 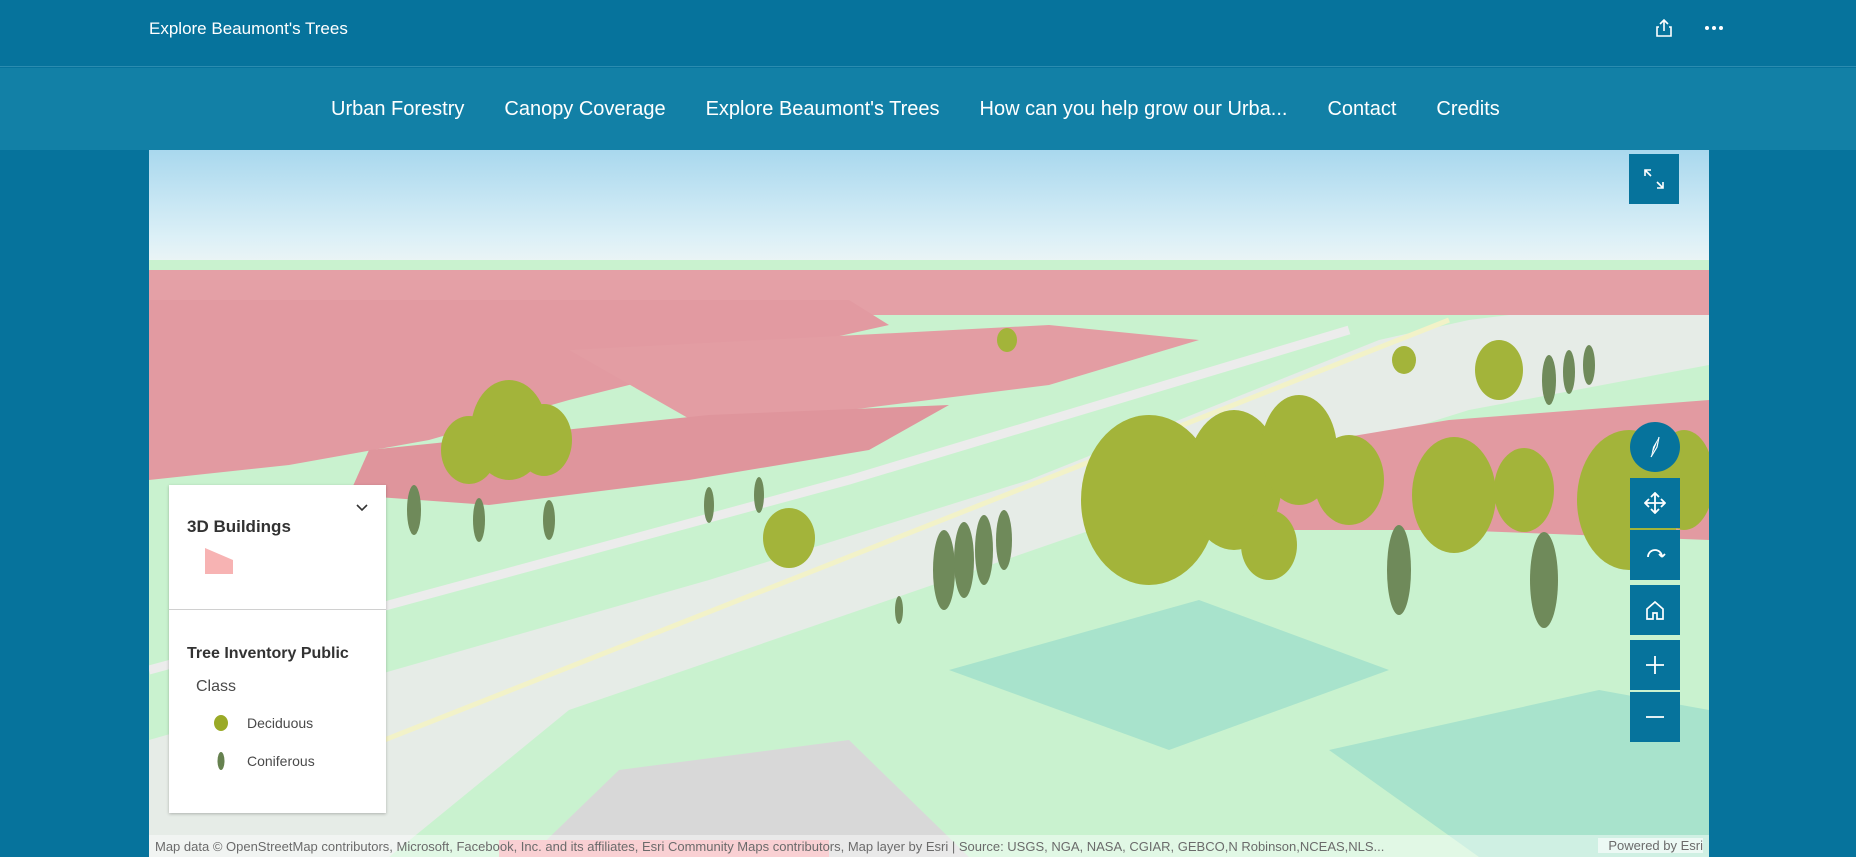 What do you see at coordinates (1714, 28) in the screenshot?
I see `more-options-icon` at bounding box center [1714, 28].